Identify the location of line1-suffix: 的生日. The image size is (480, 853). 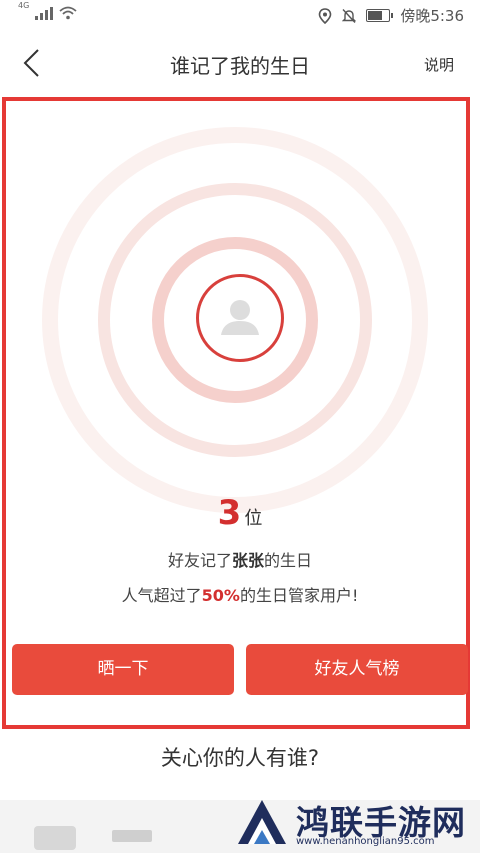
(288, 560).